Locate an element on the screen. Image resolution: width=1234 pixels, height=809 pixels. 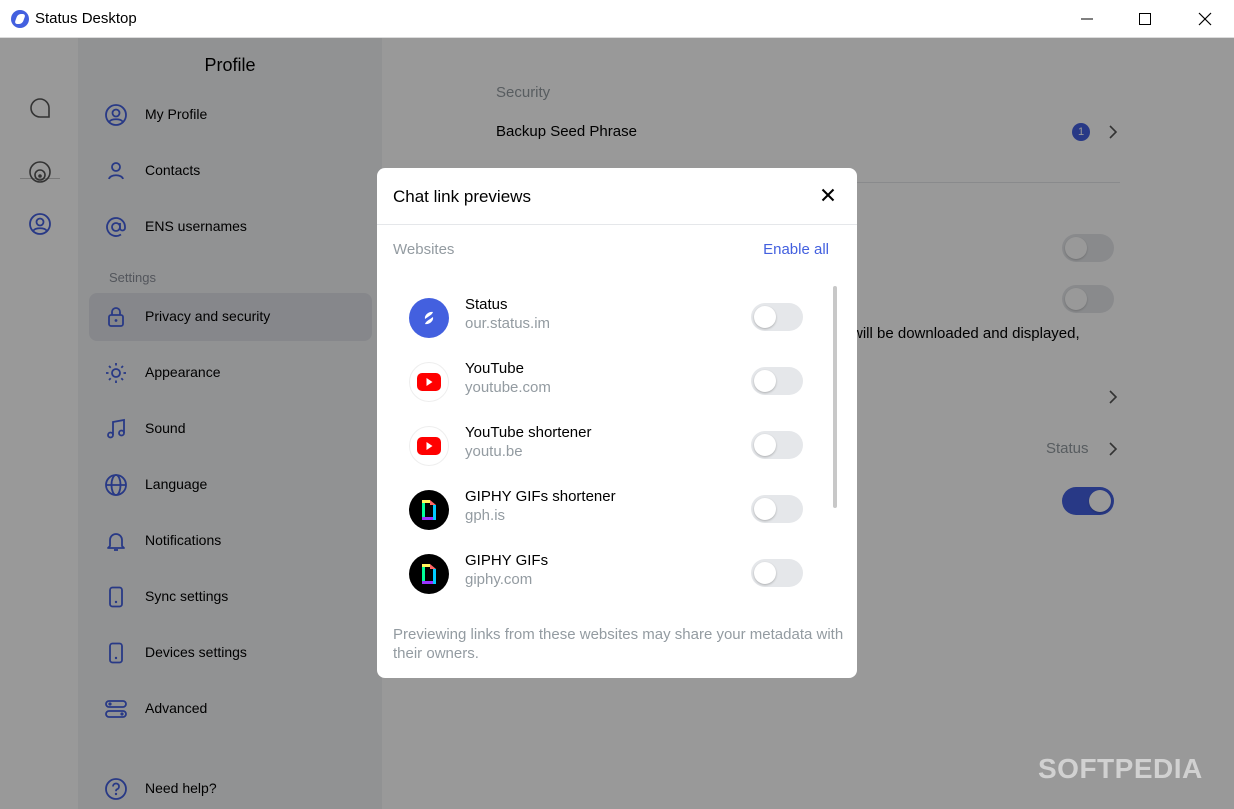
modal-close-button is located at coordinates (828, 195).